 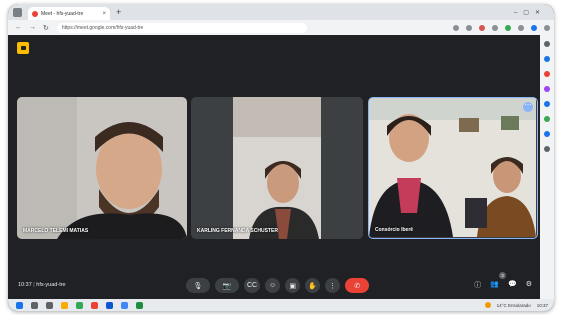 I want to click on back-button: ←, so click(x=18, y=27).